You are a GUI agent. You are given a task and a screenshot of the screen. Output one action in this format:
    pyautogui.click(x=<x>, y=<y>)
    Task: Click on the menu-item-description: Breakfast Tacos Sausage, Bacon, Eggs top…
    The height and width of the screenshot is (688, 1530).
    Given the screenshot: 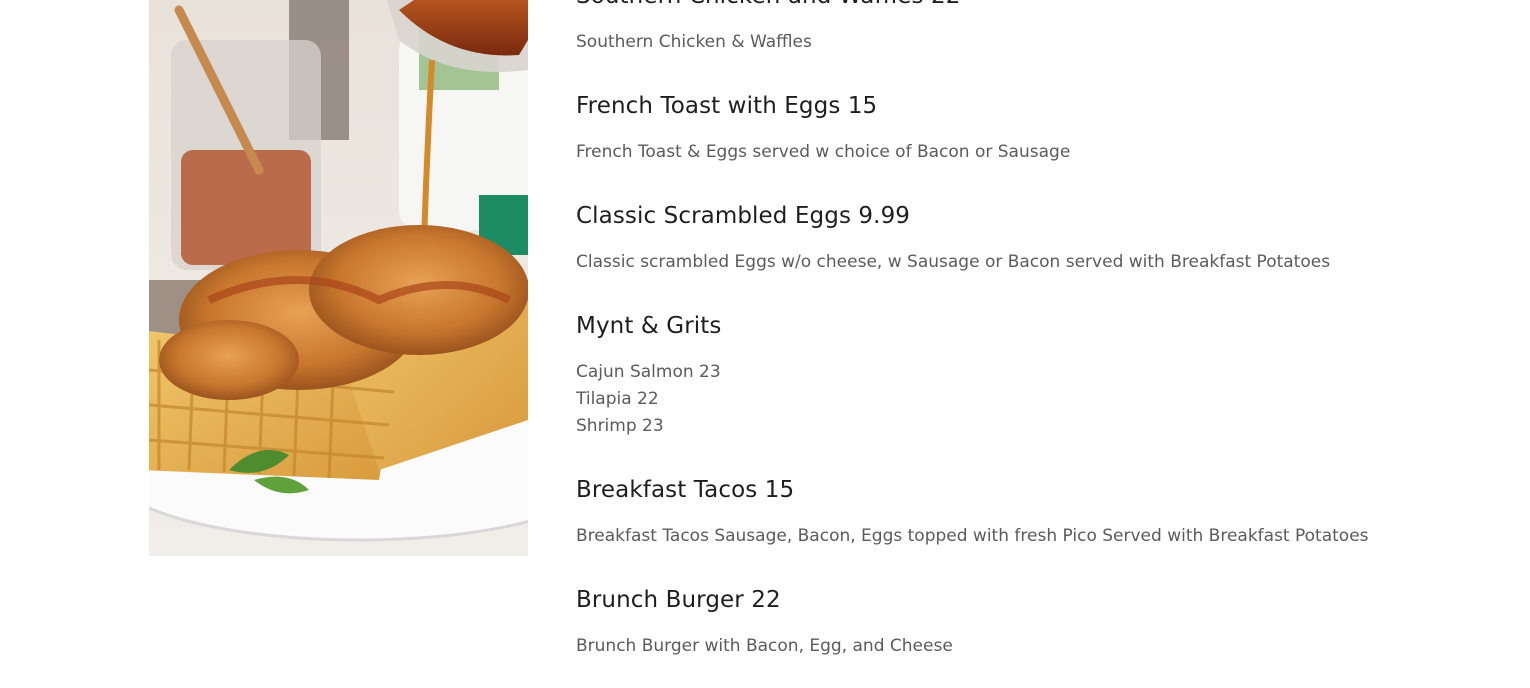 What is the action you would take?
    pyautogui.click(x=1026, y=536)
    